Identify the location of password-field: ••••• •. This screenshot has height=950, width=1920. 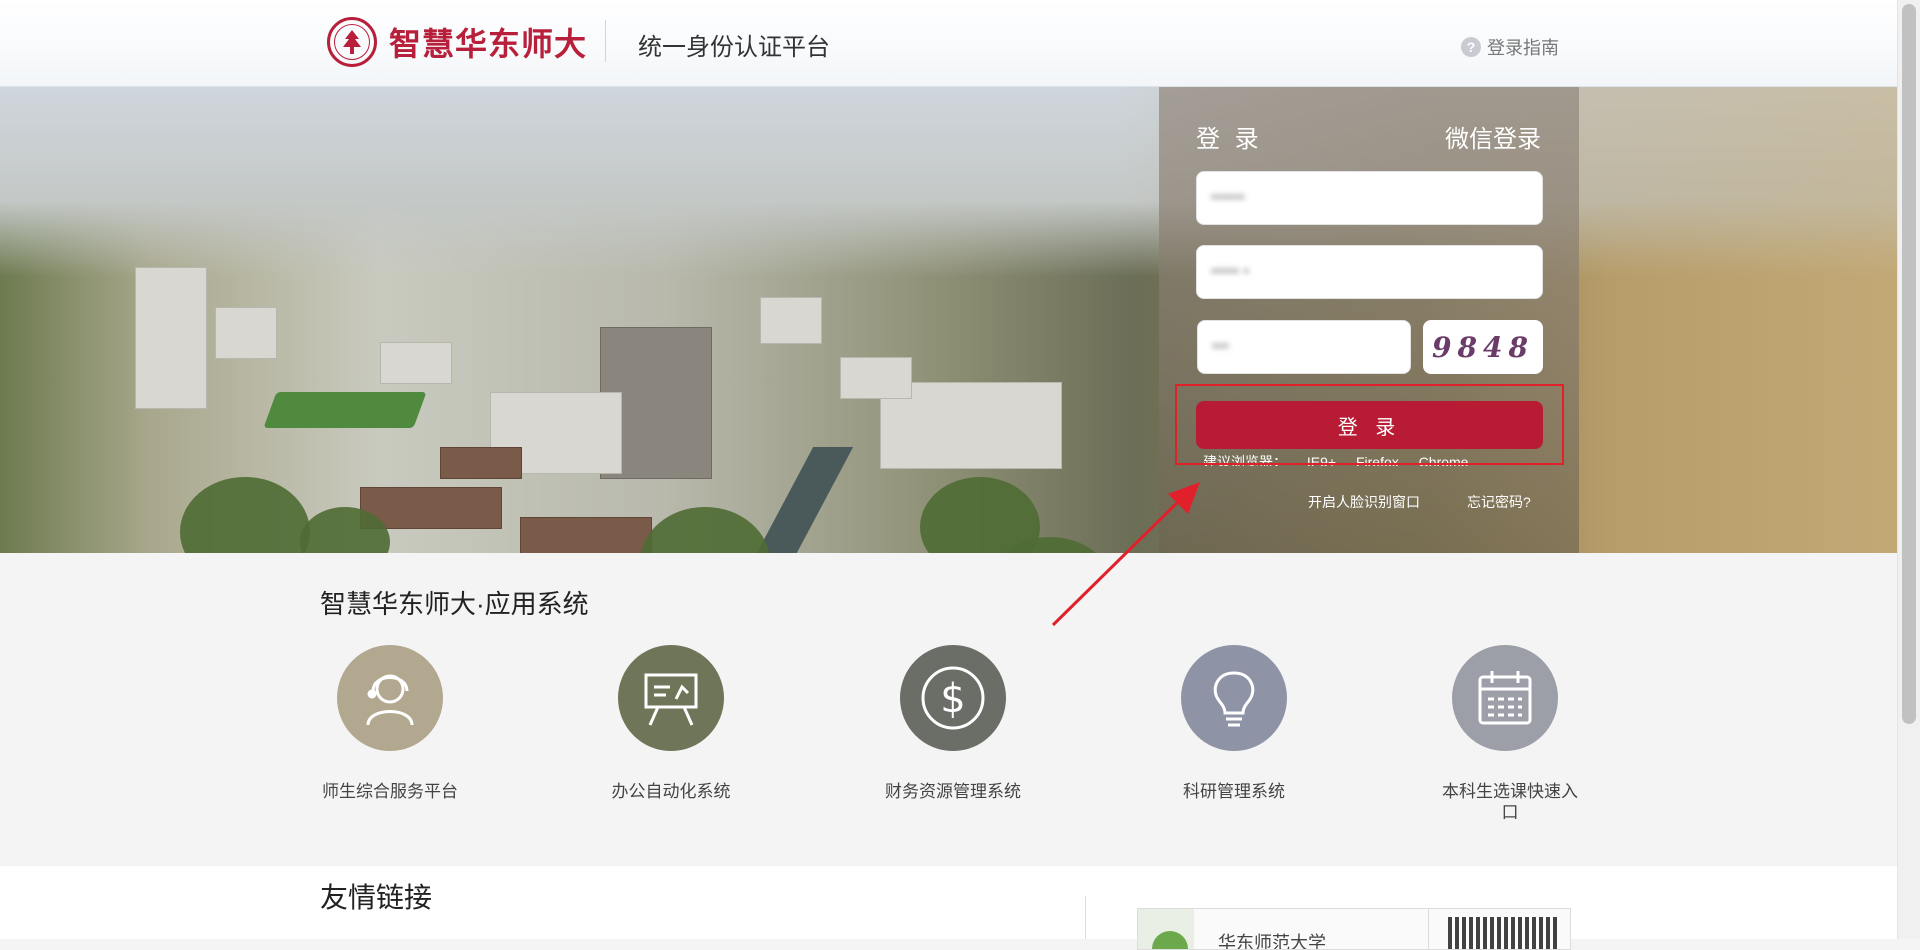
(1369, 272).